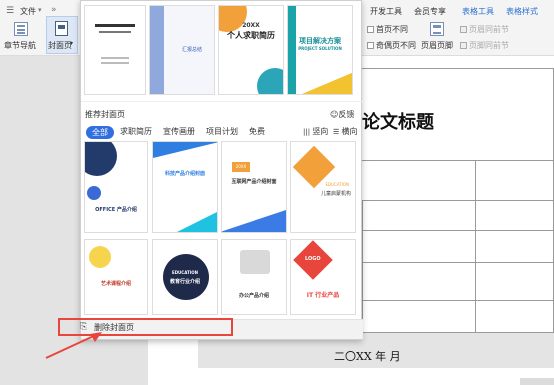  Describe the element at coordinates (323, 187) in the screenshot. I see `template-thumbnail: EDUCATION 儿童启蒙机构` at that location.